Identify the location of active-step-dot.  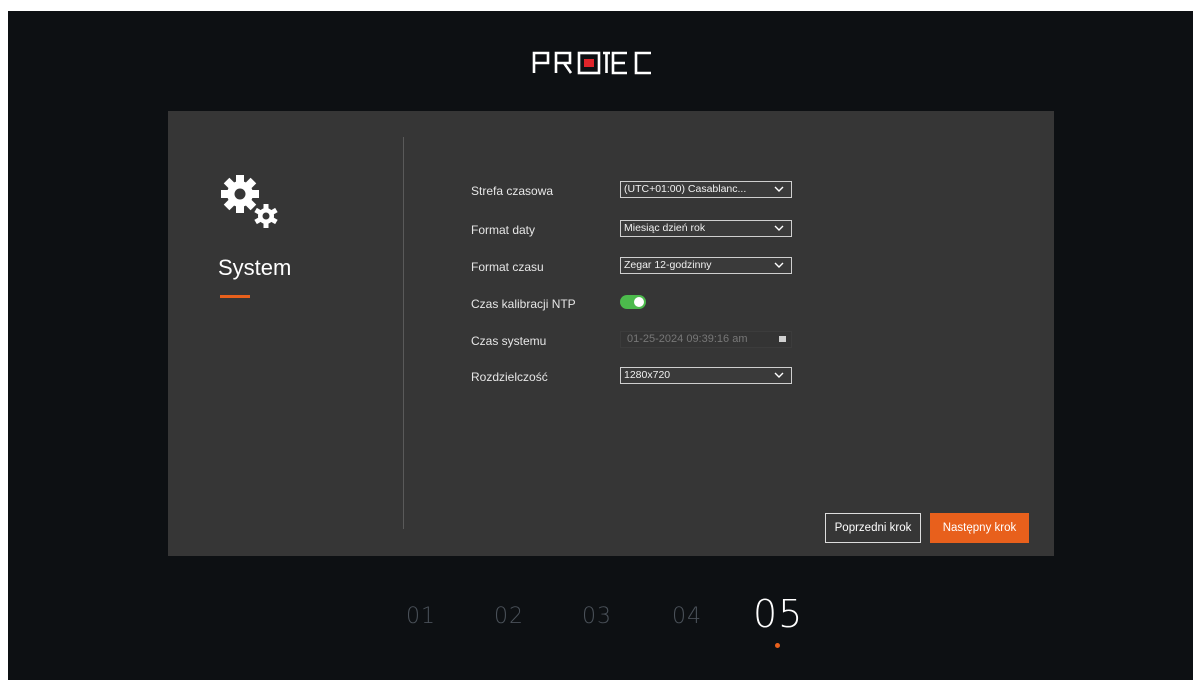
(777, 645).